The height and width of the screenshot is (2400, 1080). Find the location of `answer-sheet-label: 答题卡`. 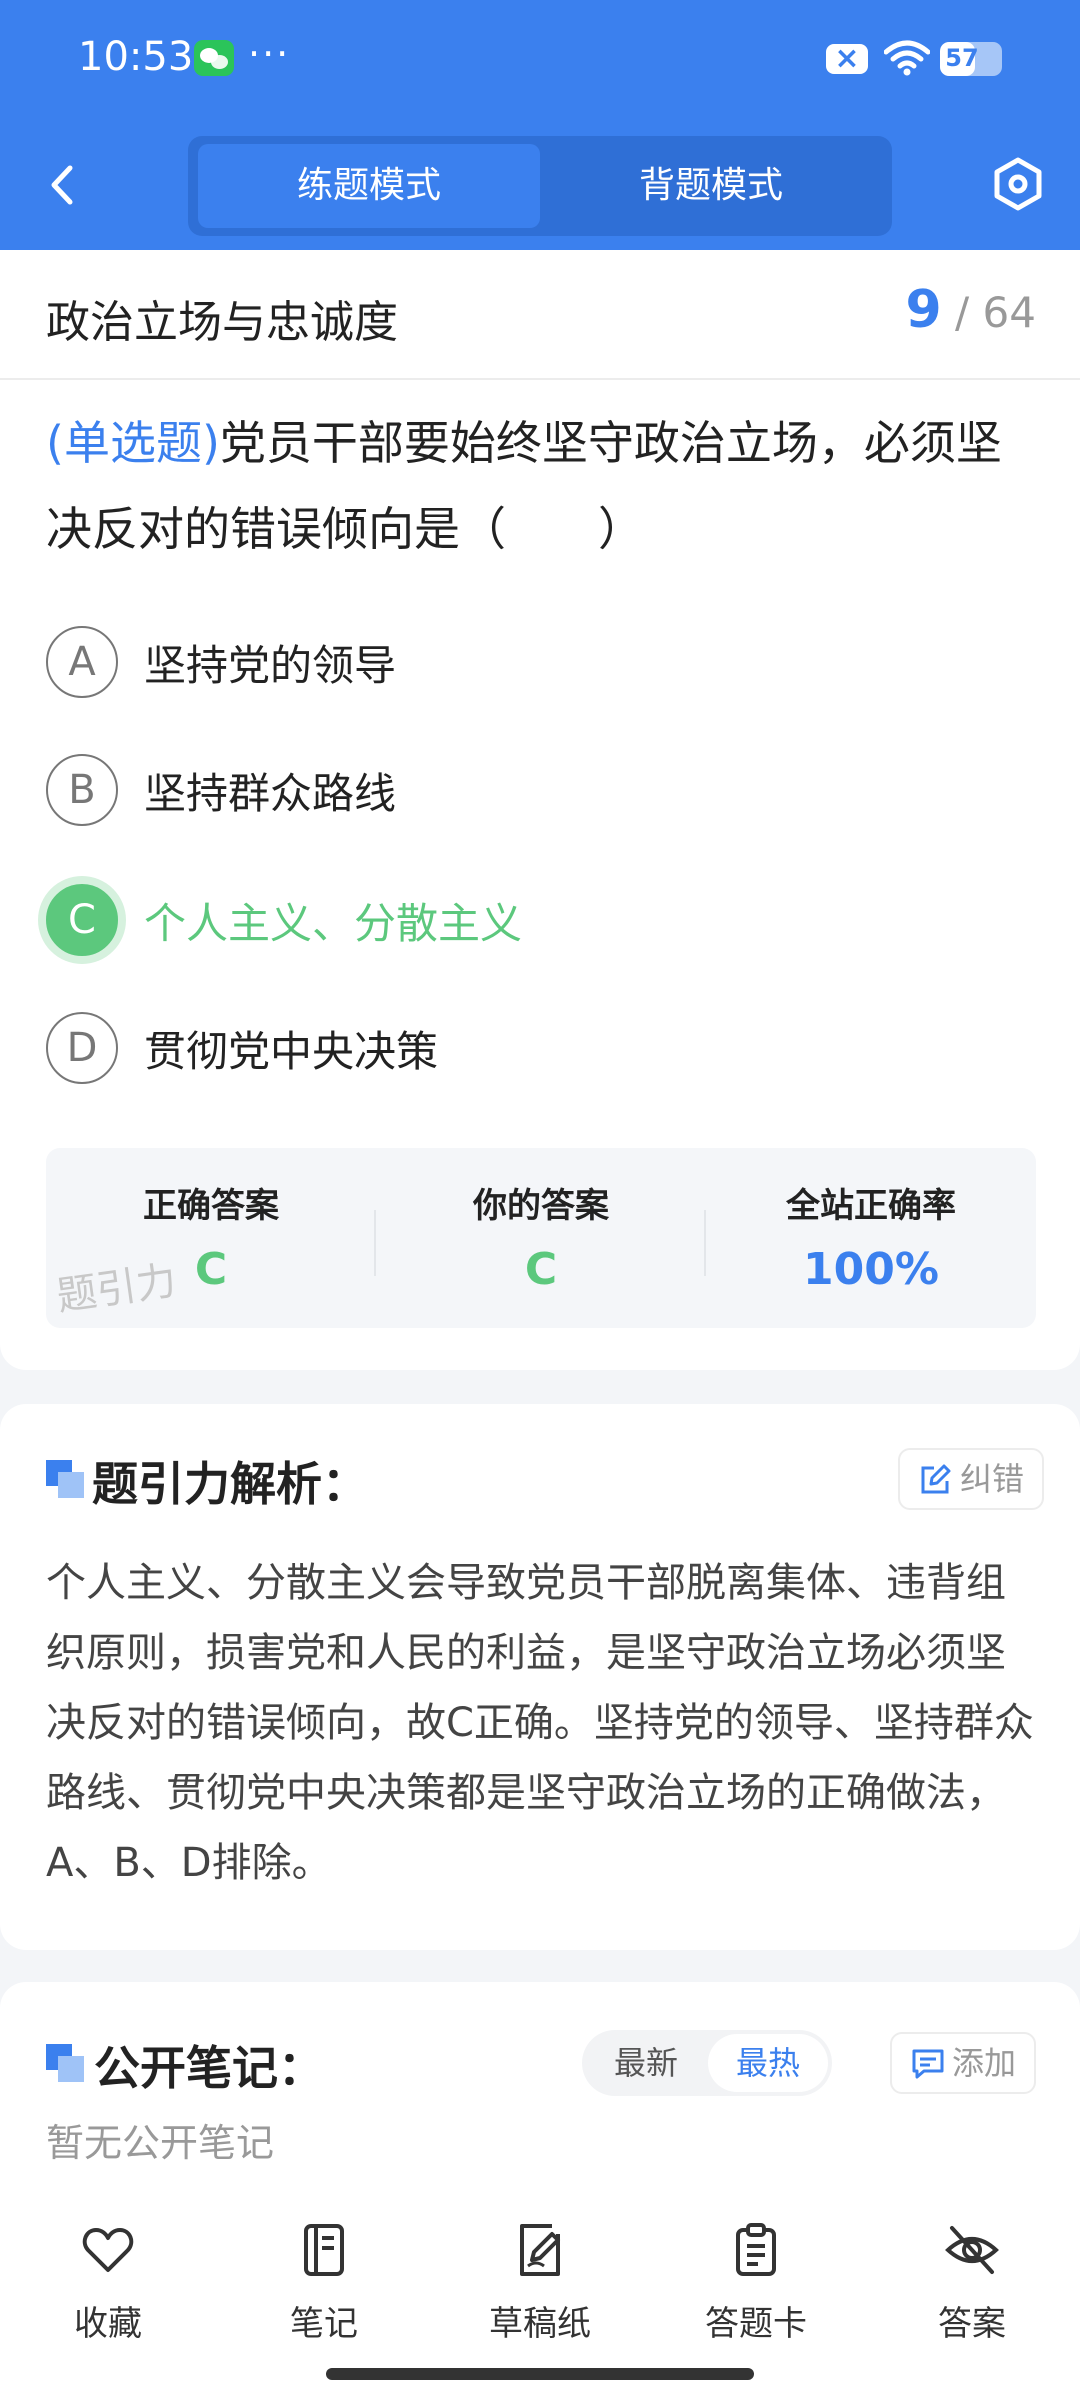

answer-sheet-label: 答题卡 is located at coordinates (756, 2324).